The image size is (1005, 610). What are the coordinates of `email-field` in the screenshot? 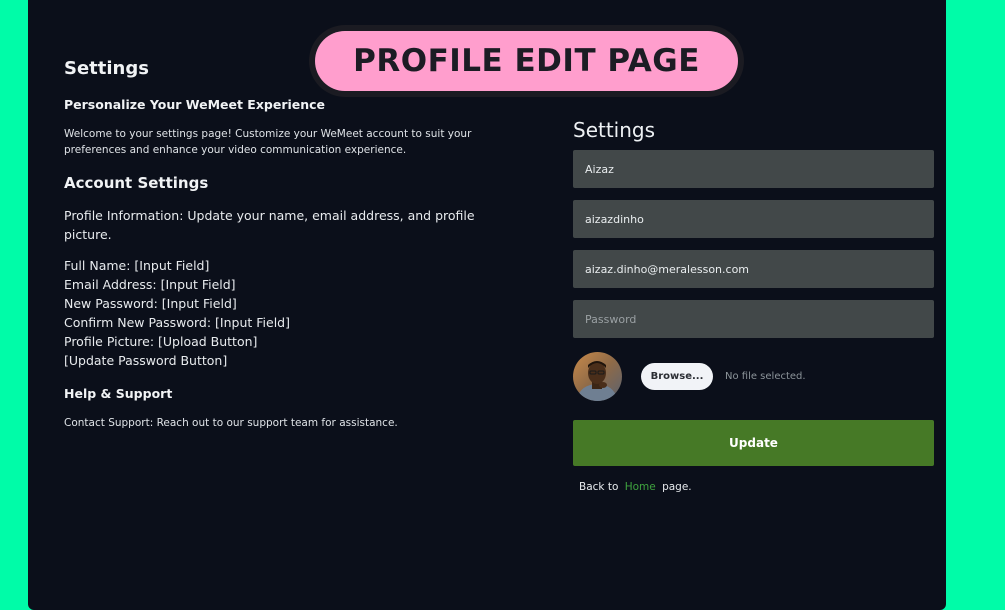 It's located at (753, 269).